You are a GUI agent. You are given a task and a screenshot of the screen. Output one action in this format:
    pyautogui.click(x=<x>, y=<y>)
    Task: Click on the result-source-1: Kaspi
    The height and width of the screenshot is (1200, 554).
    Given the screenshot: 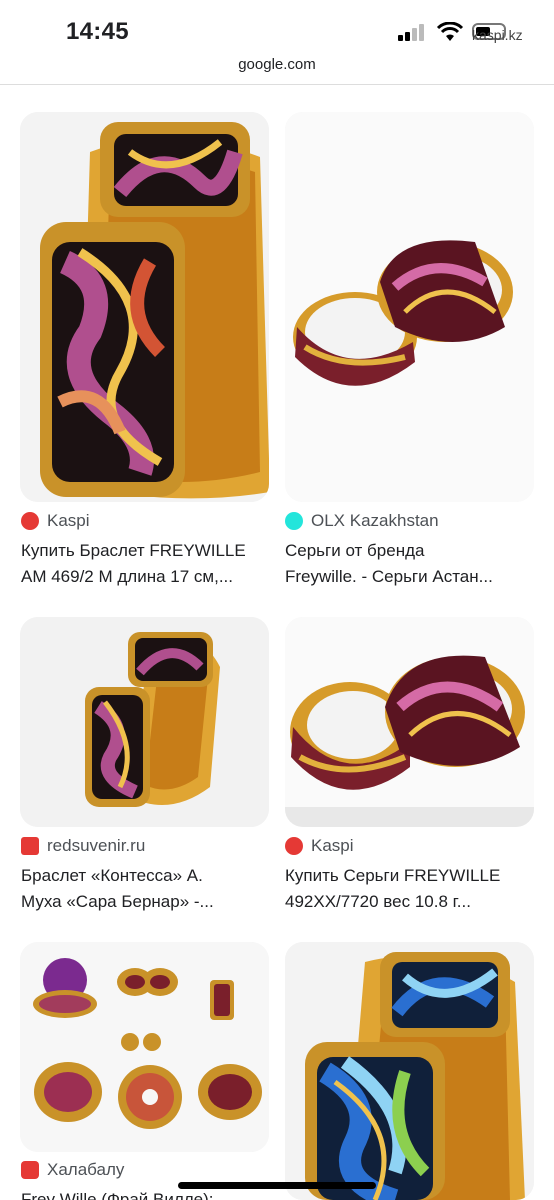 What is the action you would take?
    pyautogui.click(x=55, y=521)
    